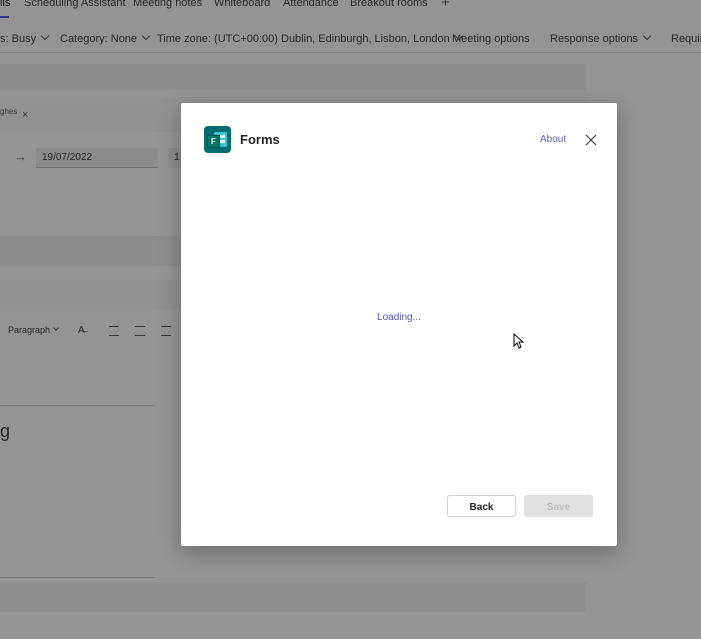 This screenshot has width=701, height=639. What do you see at coordinates (558, 506) in the screenshot?
I see `save-button: Save` at bounding box center [558, 506].